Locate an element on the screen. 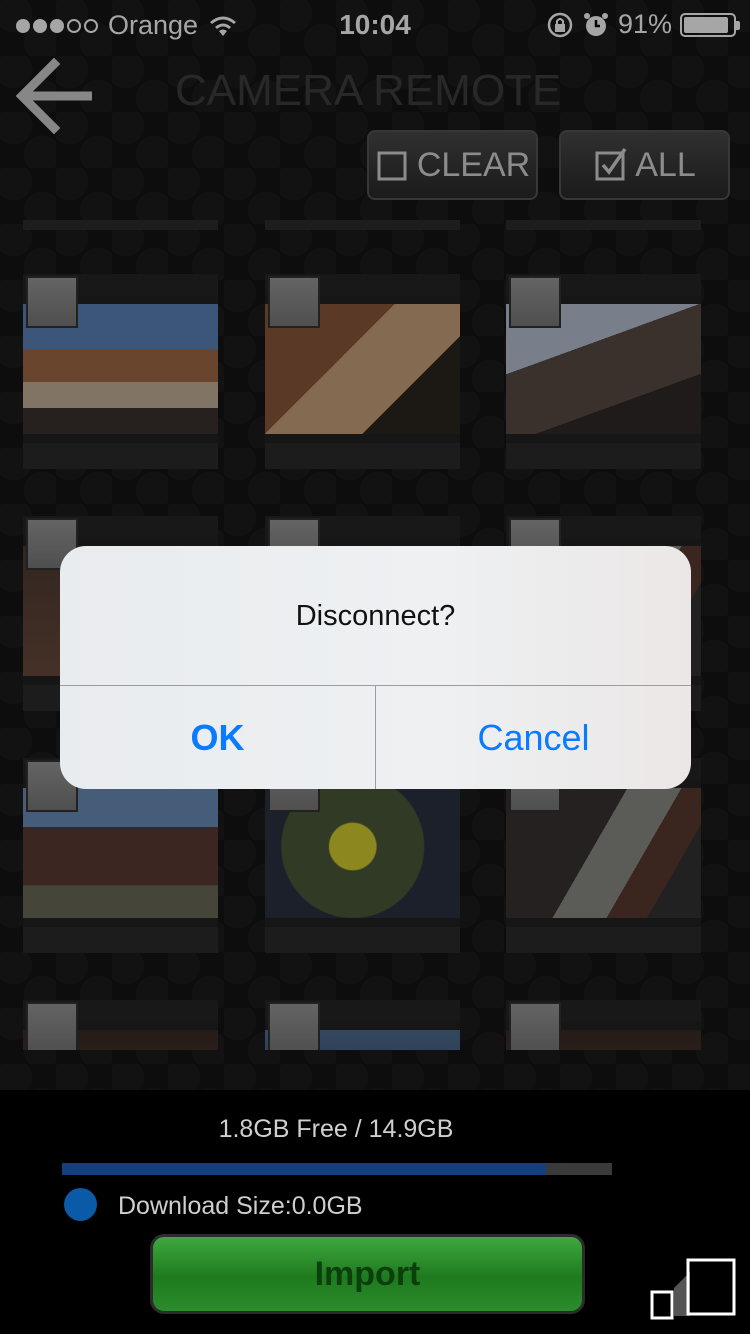  storage-progress-bar is located at coordinates (337, 1169).